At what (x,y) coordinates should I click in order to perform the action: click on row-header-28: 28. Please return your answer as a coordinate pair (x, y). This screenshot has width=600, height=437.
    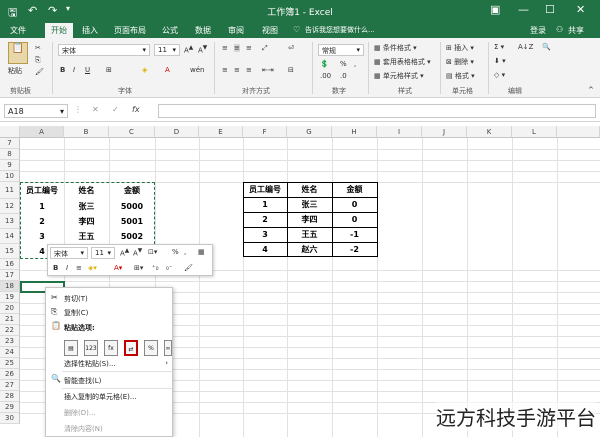
    Looking at the image, I should click on (10, 396).